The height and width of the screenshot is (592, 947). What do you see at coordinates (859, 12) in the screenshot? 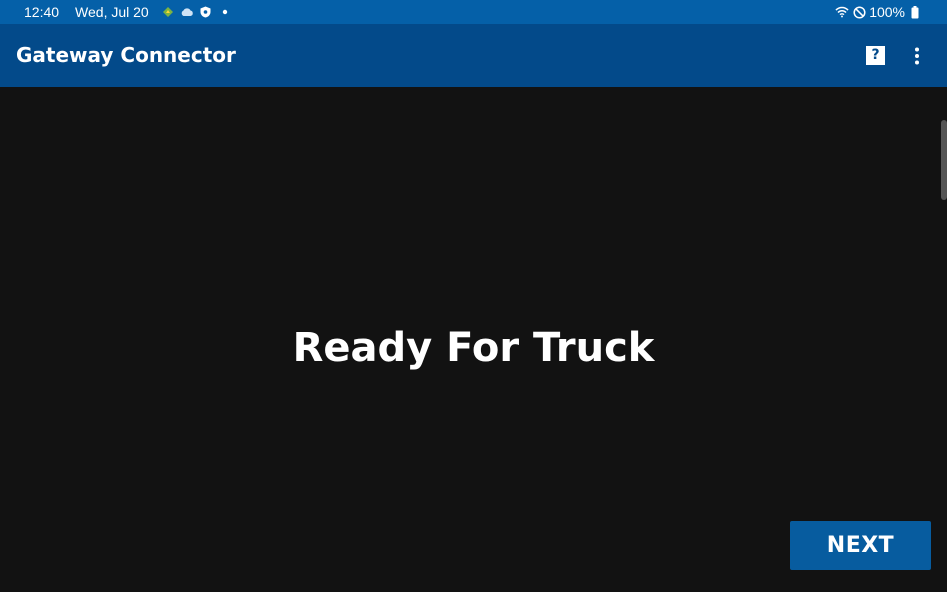
I see `do-not-disturb-icon` at bounding box center [859, 12].